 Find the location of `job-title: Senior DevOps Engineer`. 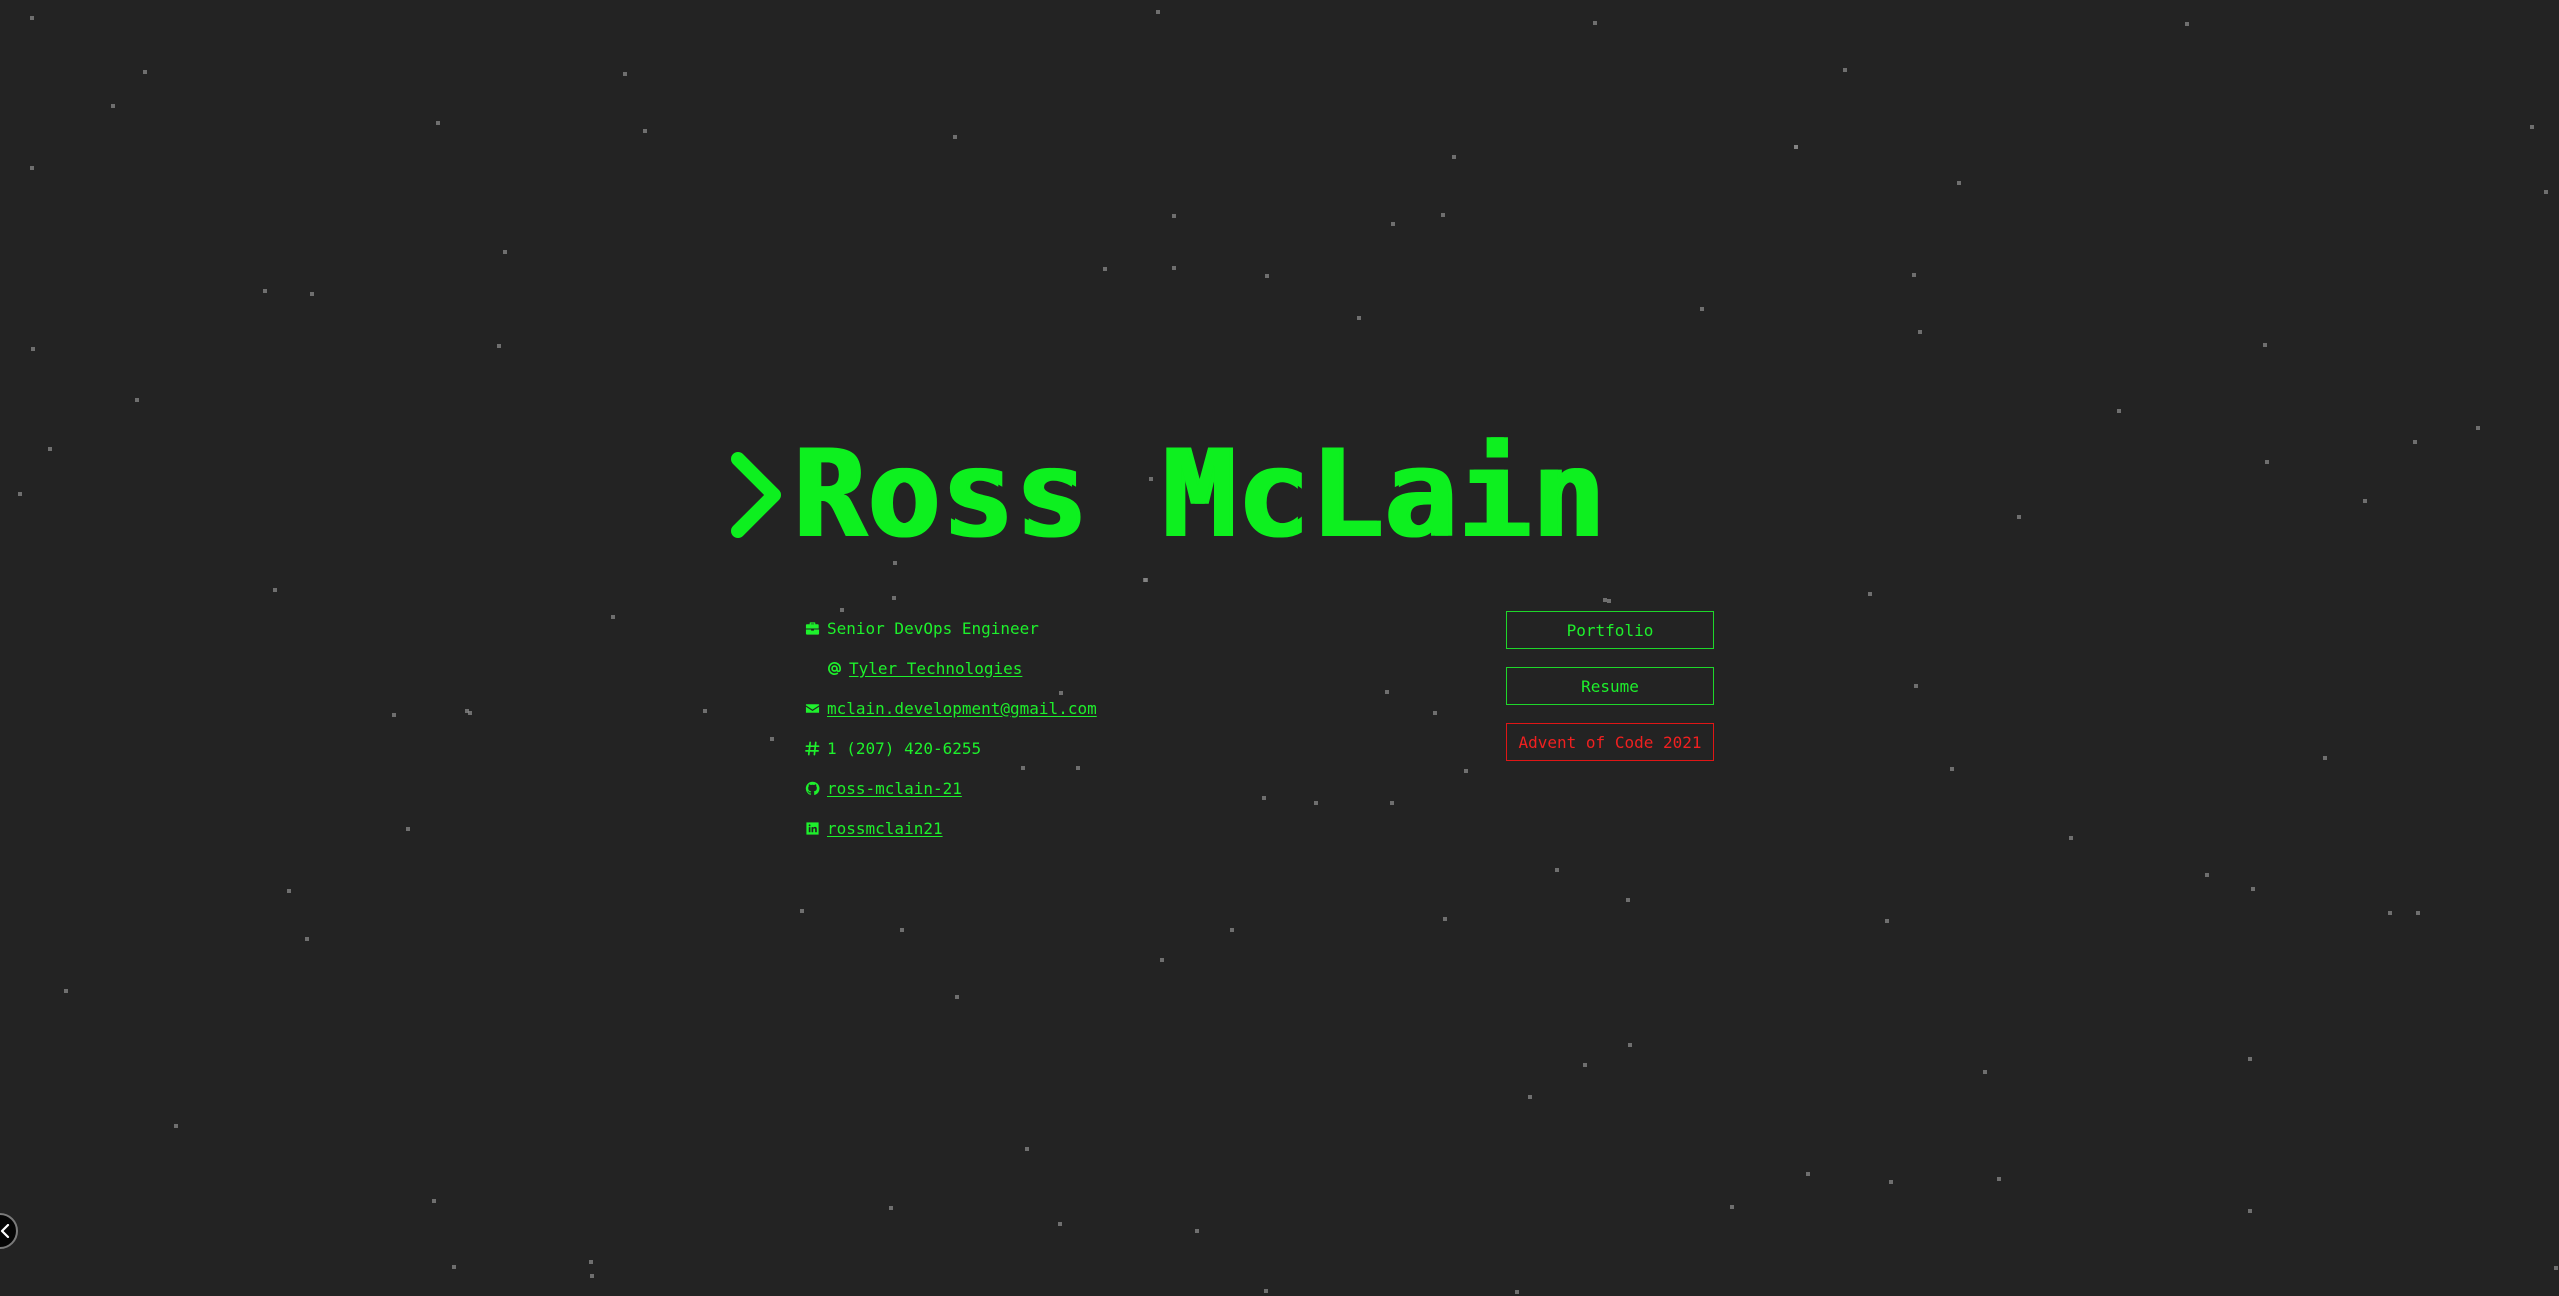

job-title: Senior DevOps Engineer is located at coordinates (933, 628).